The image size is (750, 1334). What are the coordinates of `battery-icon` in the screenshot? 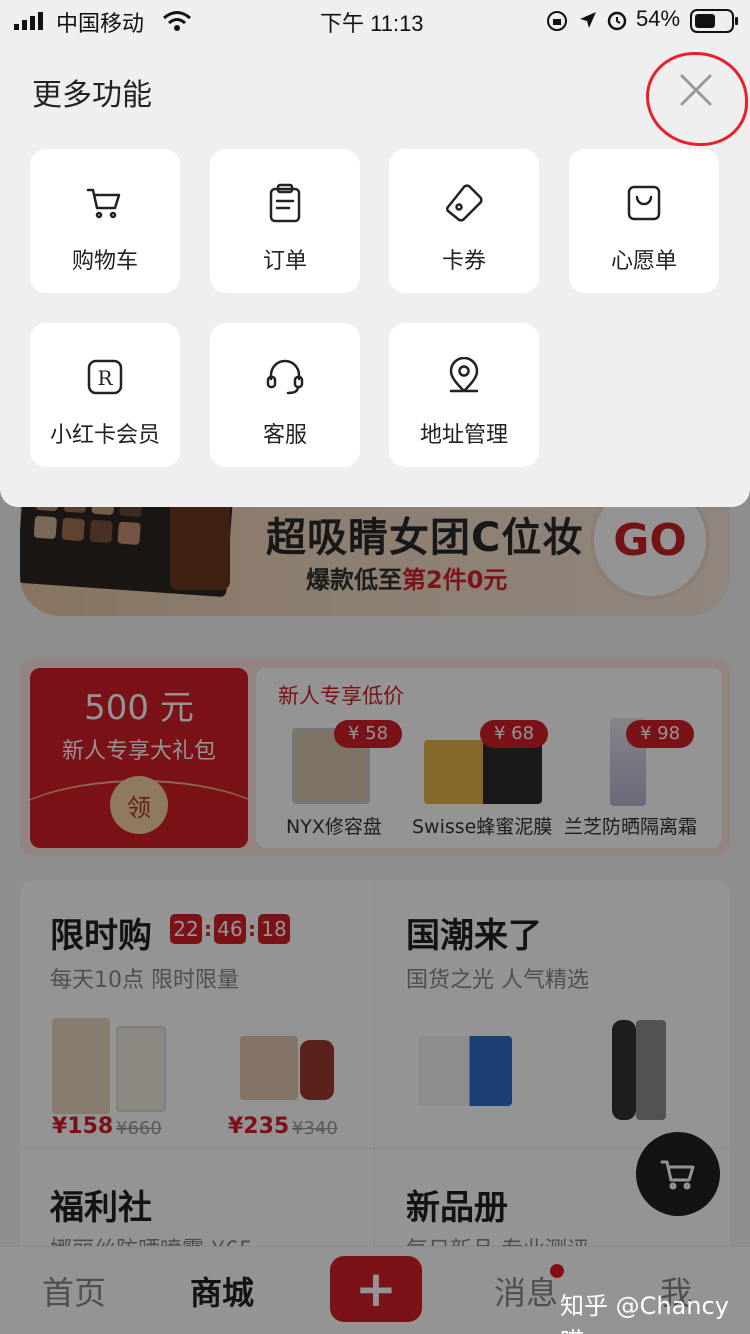 It's located at (714, 21).